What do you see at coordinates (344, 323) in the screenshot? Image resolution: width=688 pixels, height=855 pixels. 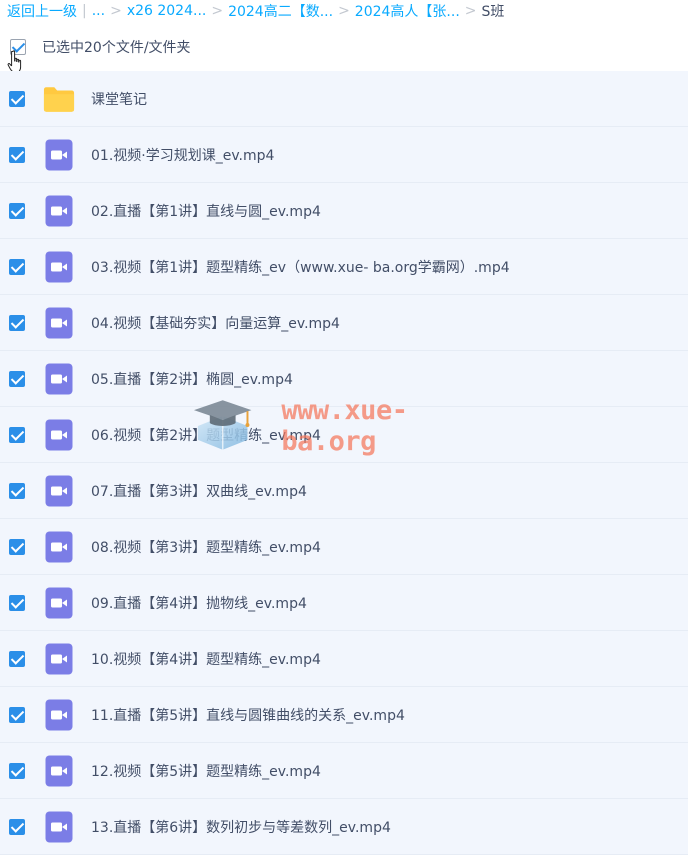 I see `file-row: 04.视频【基础夯实】向量运算_ev.mp4` at bounding box center [344, 323].